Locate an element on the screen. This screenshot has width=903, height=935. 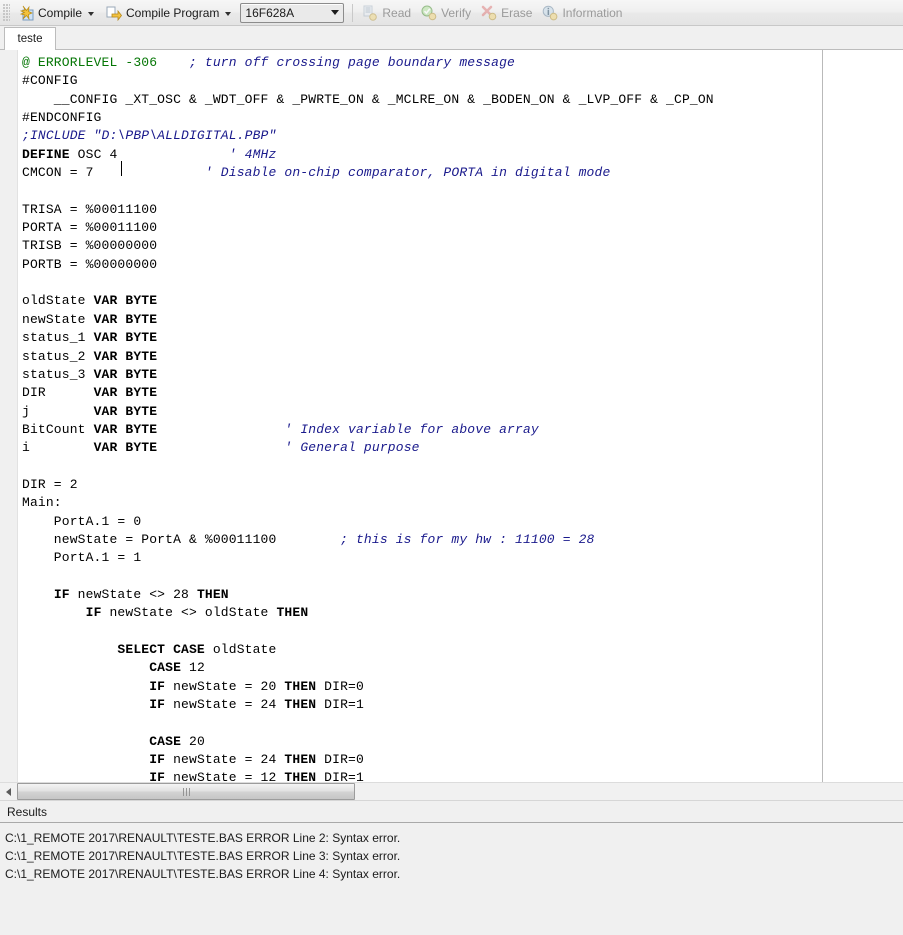
verify-button: Verify is located at coordinates (446, 13).